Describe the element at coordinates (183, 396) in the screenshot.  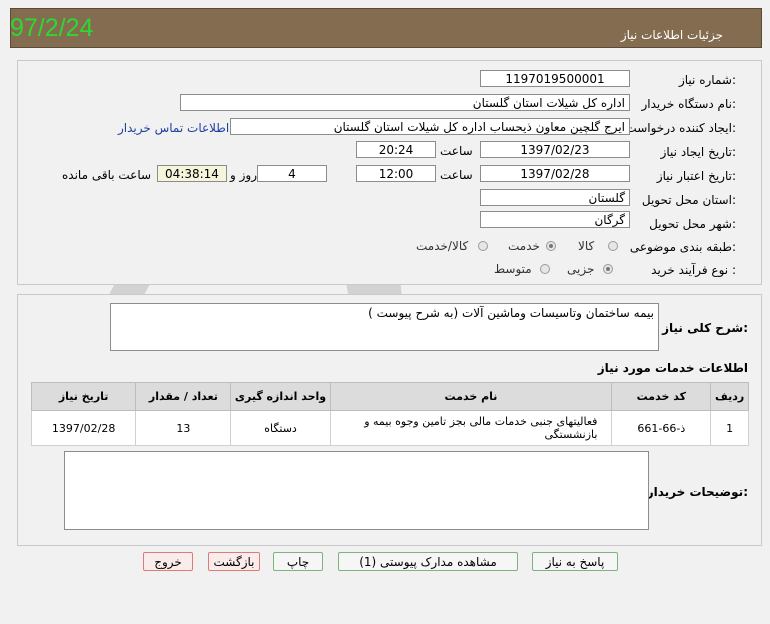
I see `col-qty-header: تعداد / مقدار` at that location.